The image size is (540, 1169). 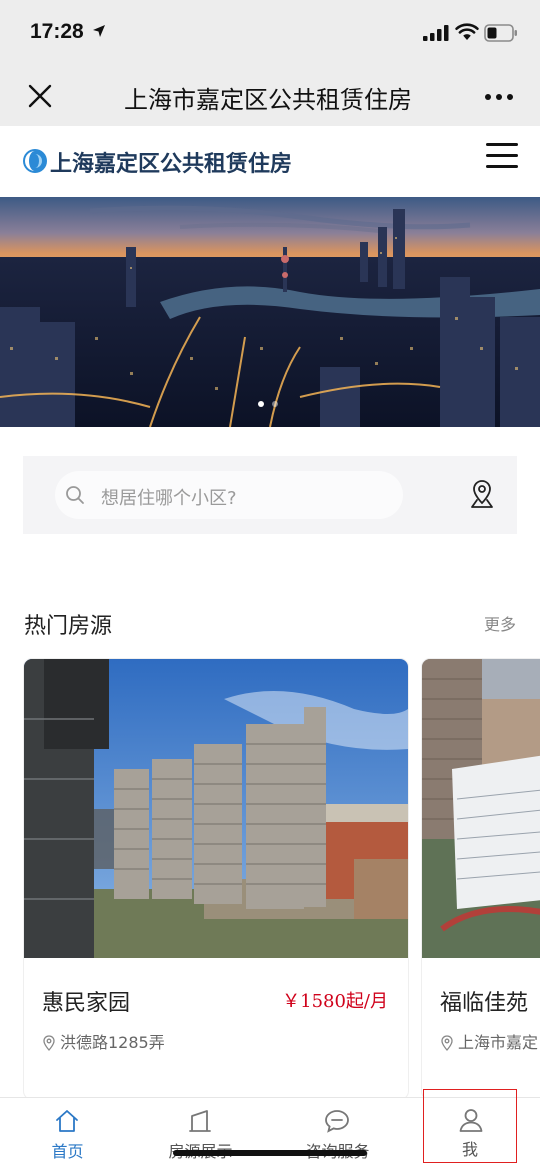 What do you see at coordinates (67, 1151) in the screenshot?
I see `tab-label: 首页` at bounding box center [67, 1151].